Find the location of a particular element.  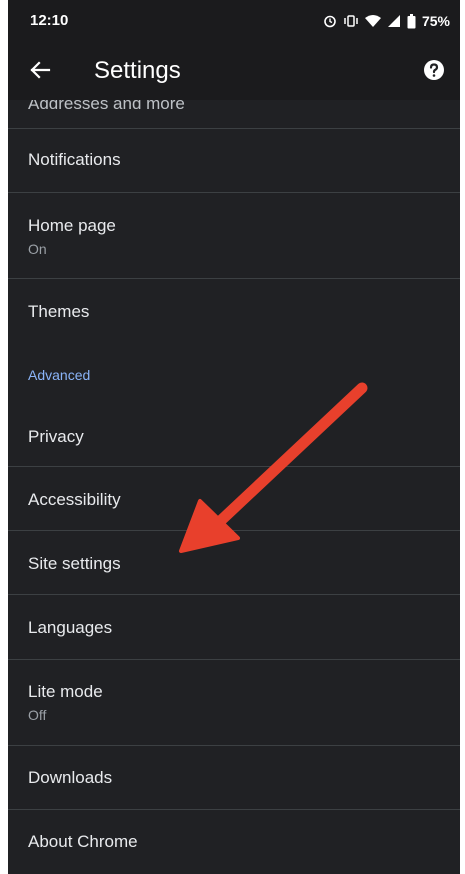

settings-item-notifications: Notifications is located at coordinates (234, 161).